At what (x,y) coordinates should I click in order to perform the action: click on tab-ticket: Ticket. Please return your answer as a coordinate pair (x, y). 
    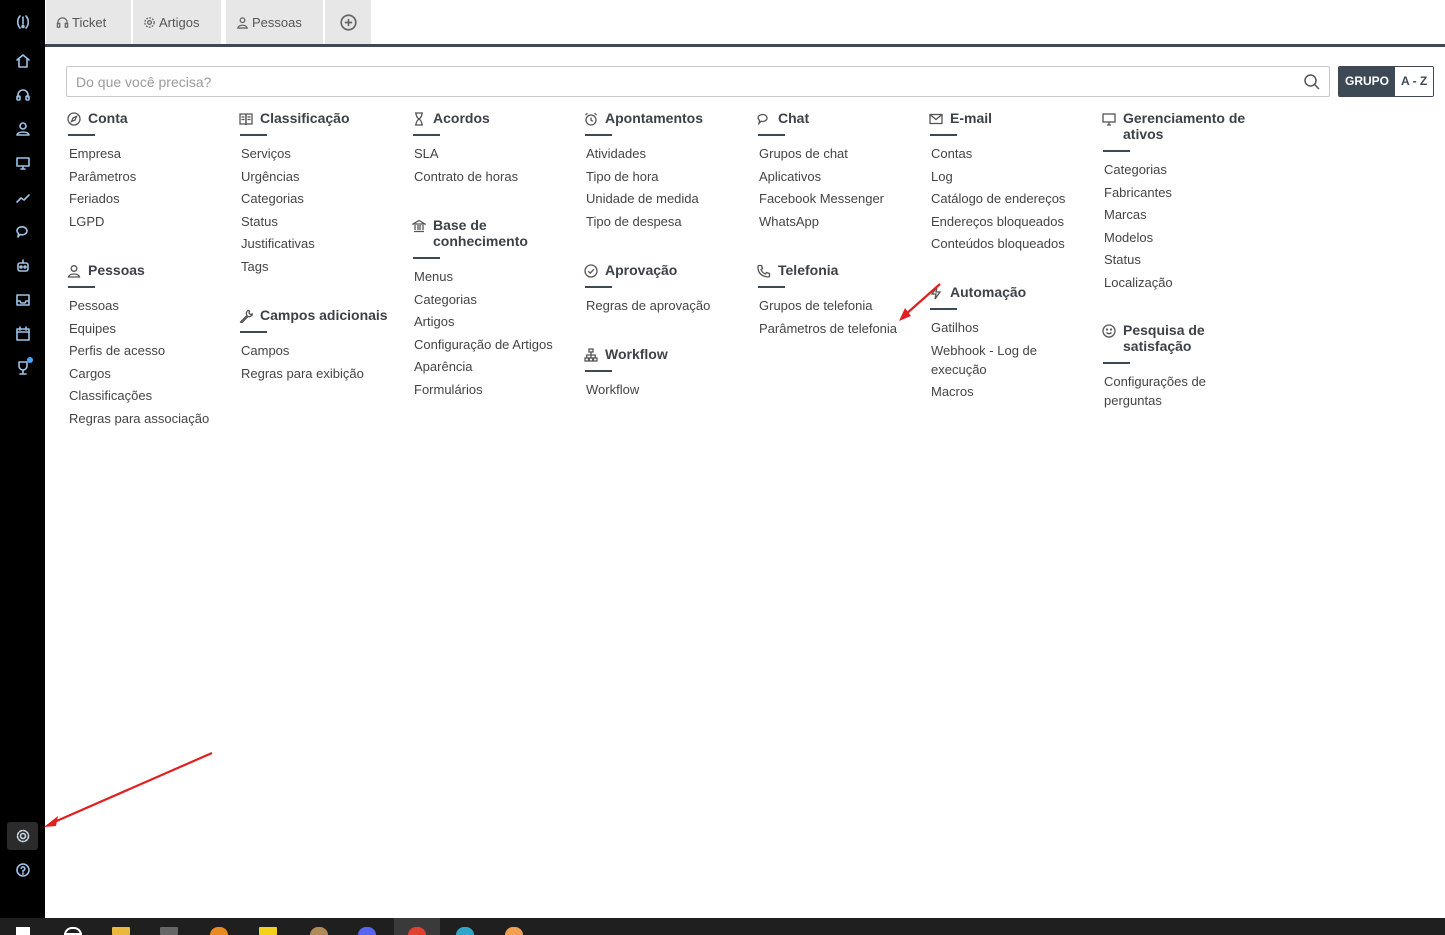
    Looking at the image, I should click on (88, 22).